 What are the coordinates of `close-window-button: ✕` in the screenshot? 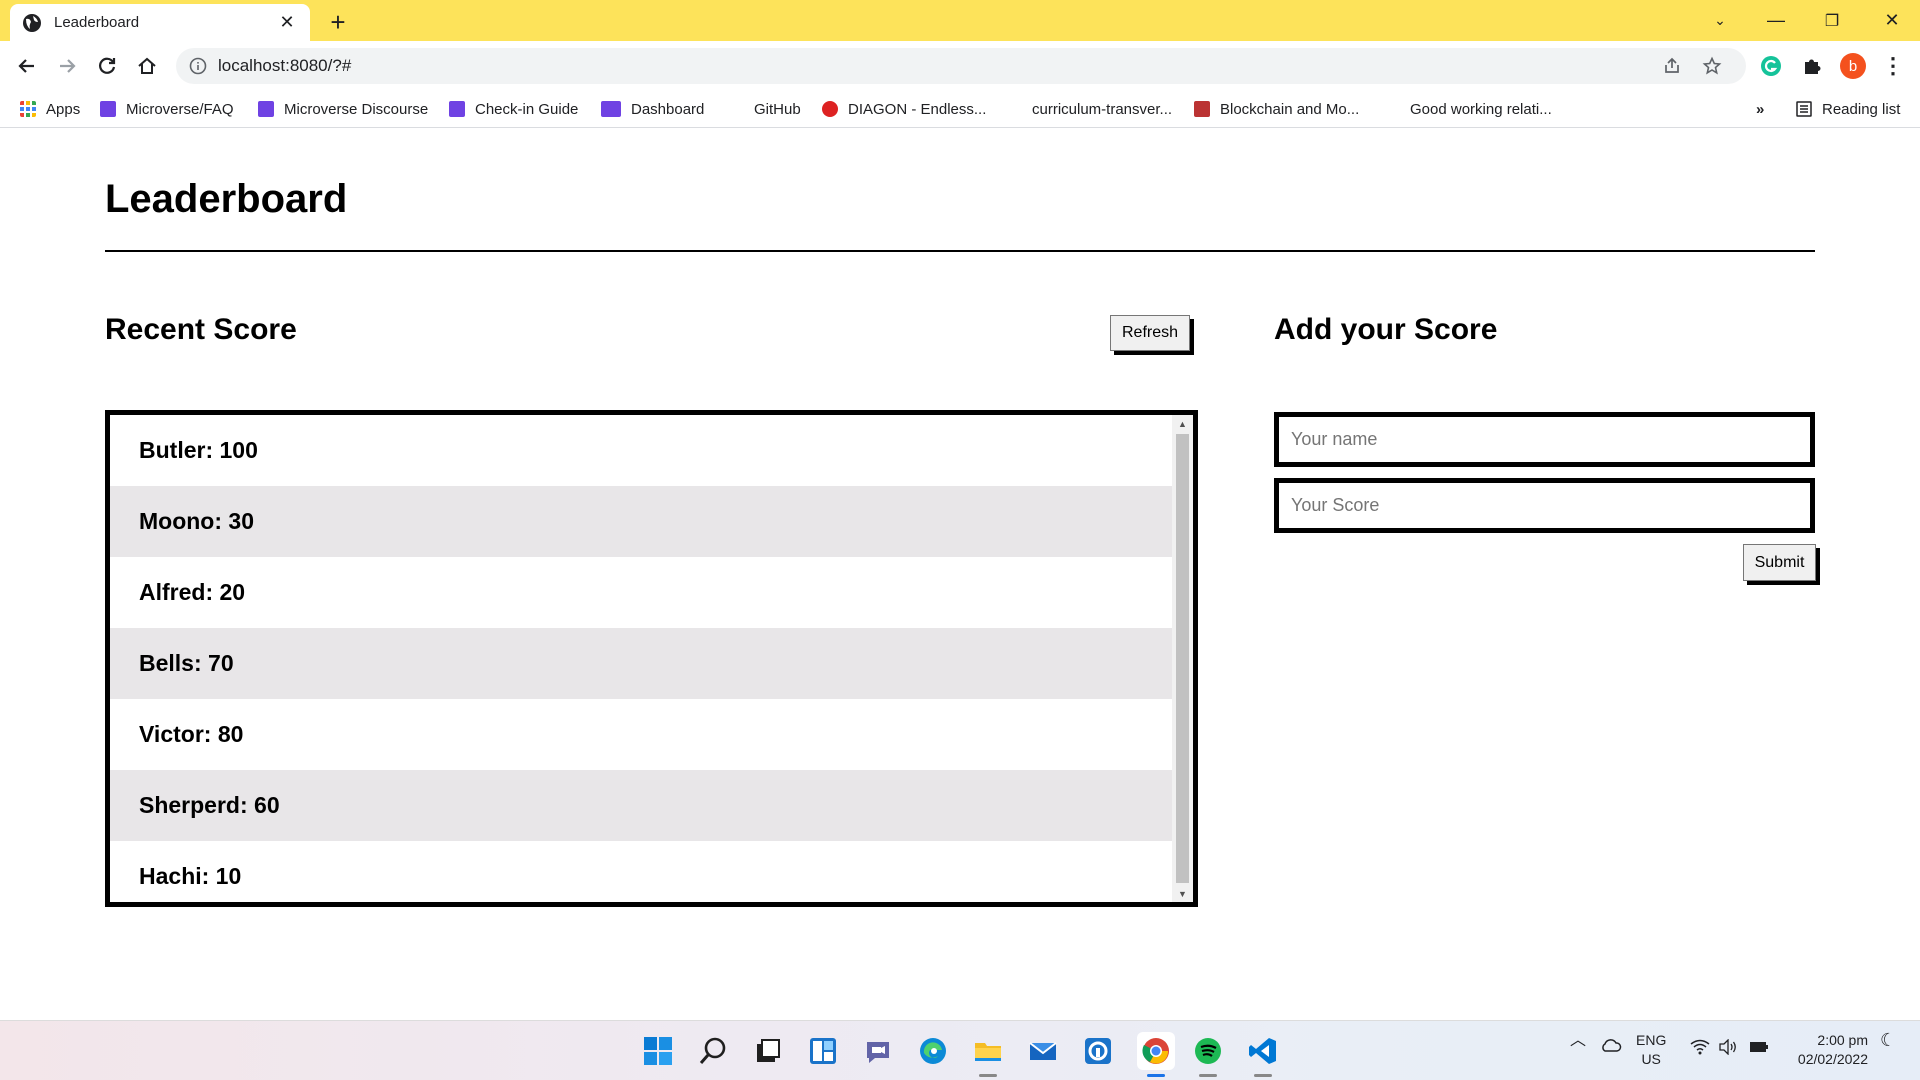 It's located at (1892, 20).